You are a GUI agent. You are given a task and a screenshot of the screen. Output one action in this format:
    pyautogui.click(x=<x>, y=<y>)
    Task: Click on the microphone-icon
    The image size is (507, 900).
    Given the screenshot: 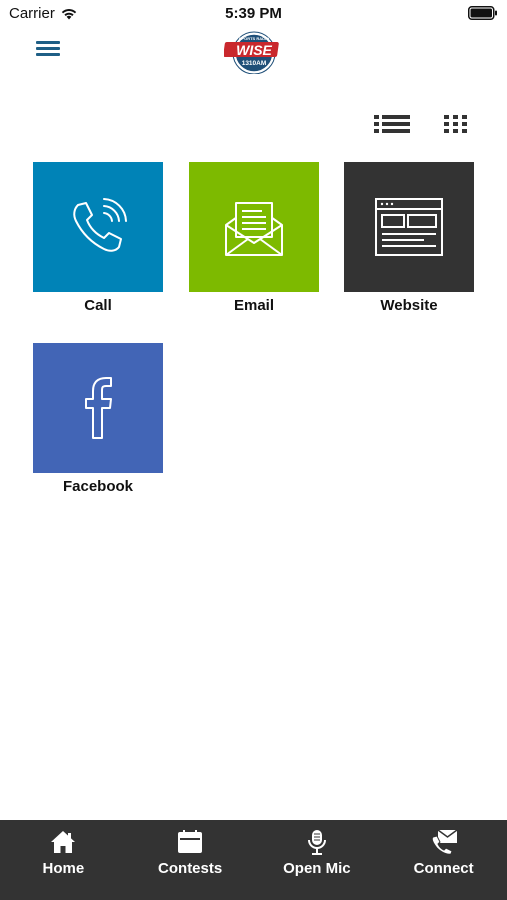 What is the action you would take?
    pyautogui.click(x=317, y=842)
    